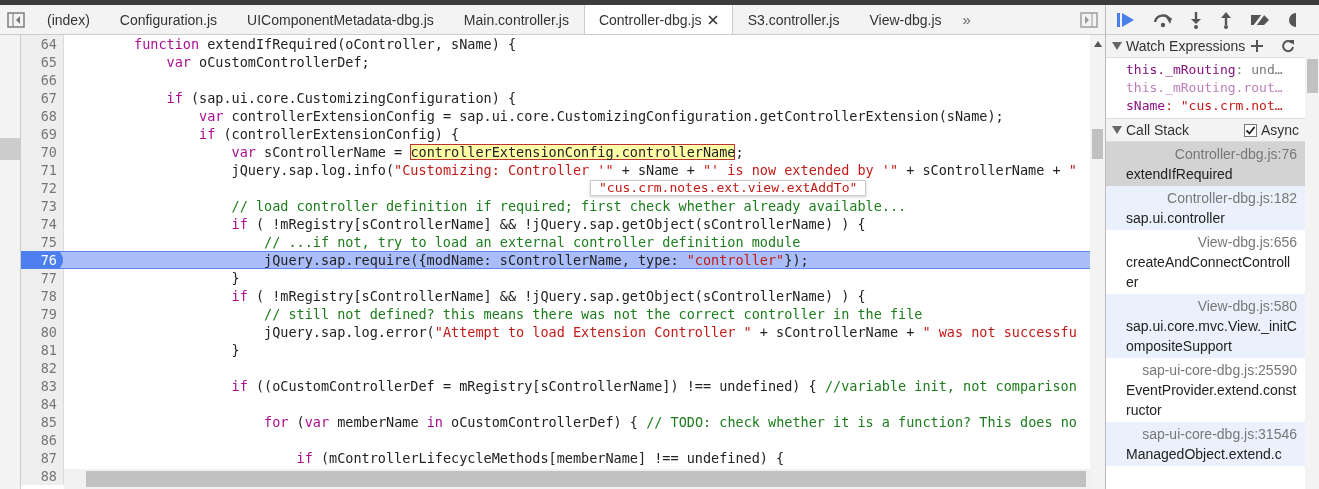 The image size is (1319, 489). What do you see at coordinates (42, 260) in the screenshot?
I see `line-number: 76` at bounding box center [42, 260].